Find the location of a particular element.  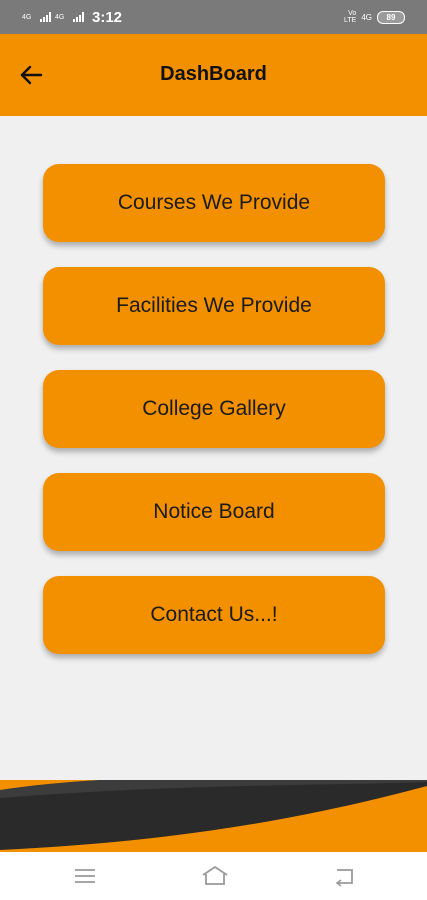

status-right: Vo LTE 4G 89 is located at coordinates (370, 17).